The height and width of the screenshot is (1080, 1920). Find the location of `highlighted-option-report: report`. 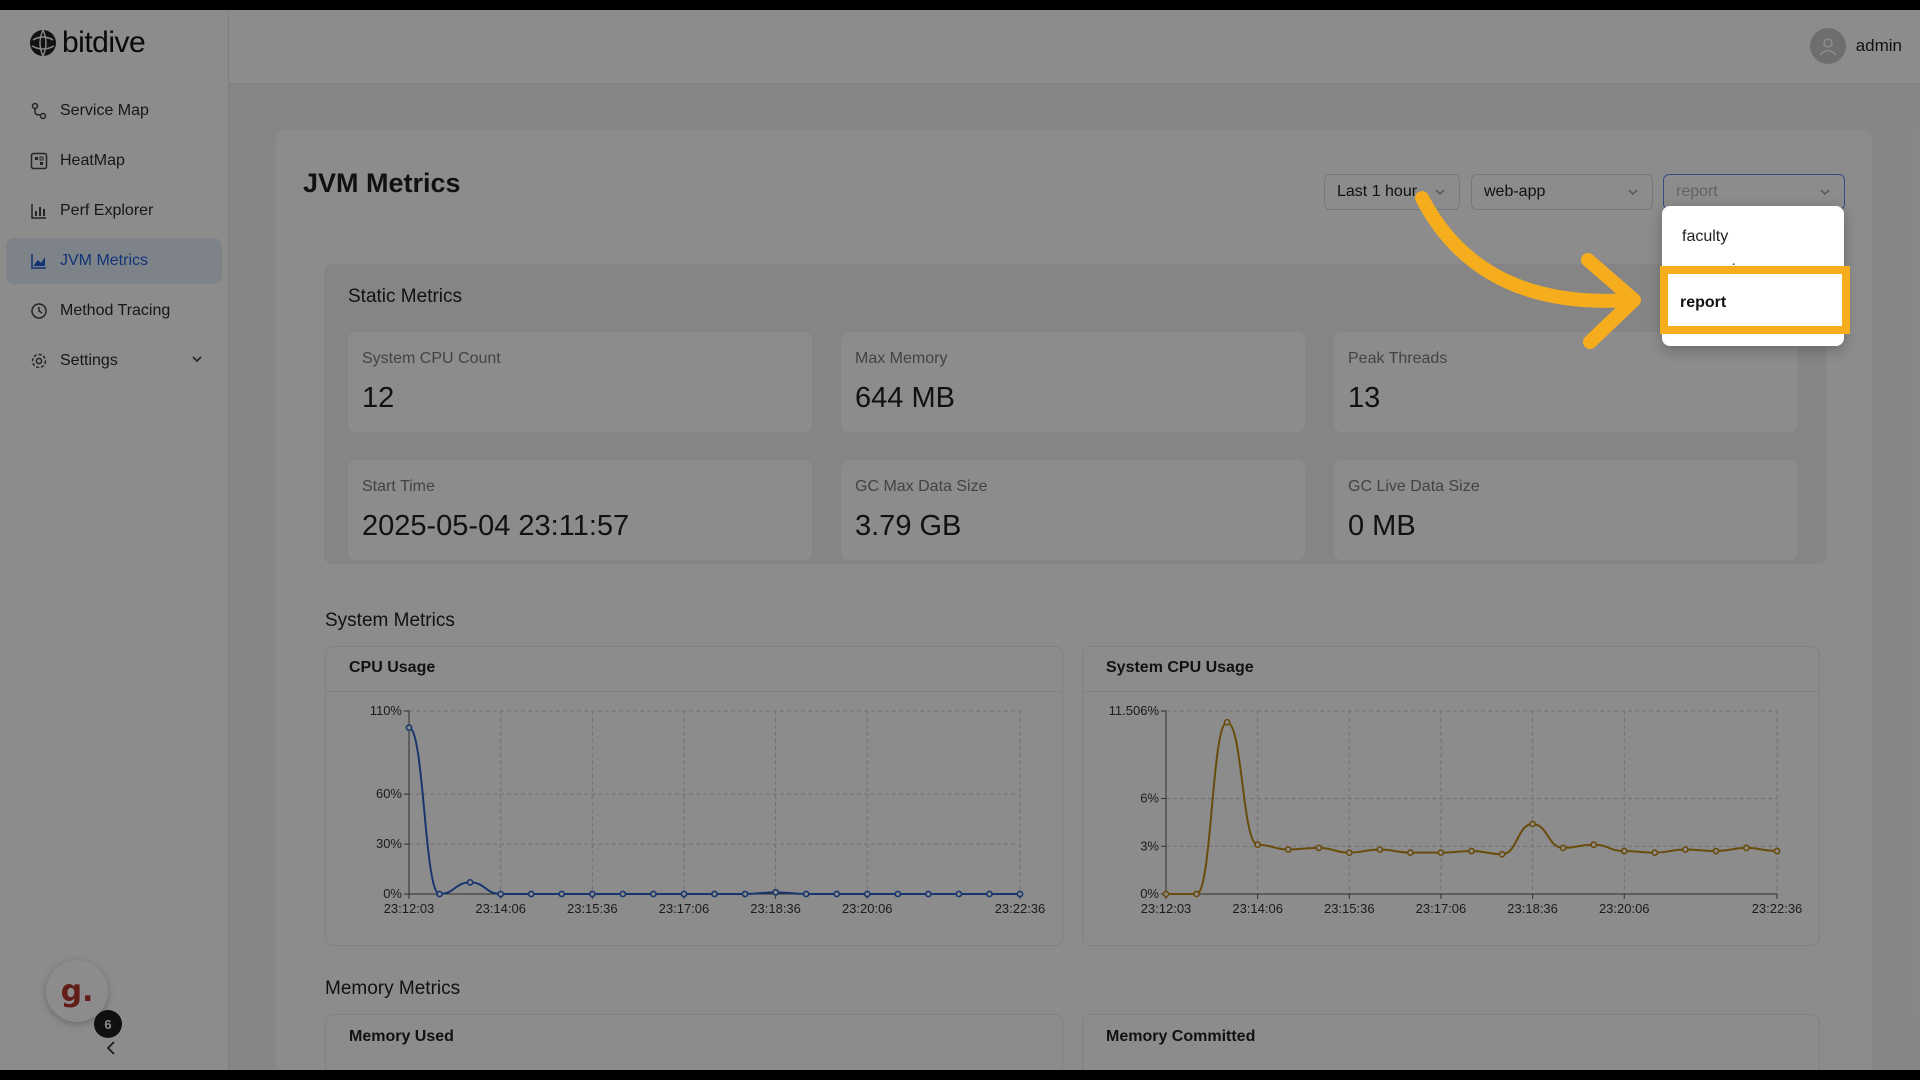

highlighted-option-report: report is located at coordinates (1755, 300).